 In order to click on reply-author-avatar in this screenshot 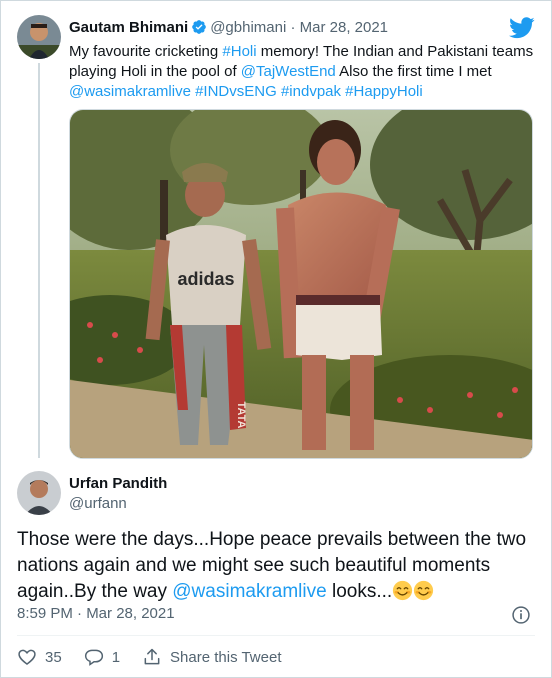, I will do `click(39, 493)`.